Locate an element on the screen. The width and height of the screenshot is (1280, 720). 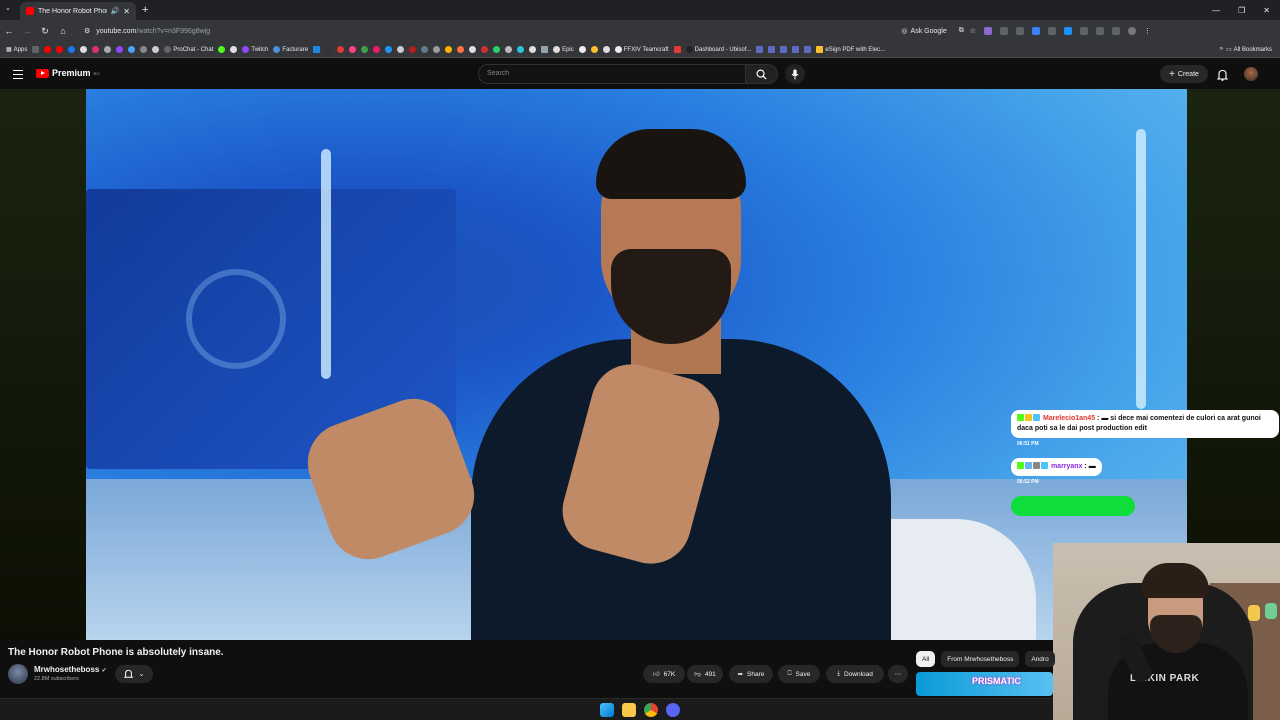
browser-tab-active: The Honor Robot Phone is 🔊 ✕ is located at coordinates (78, 11).